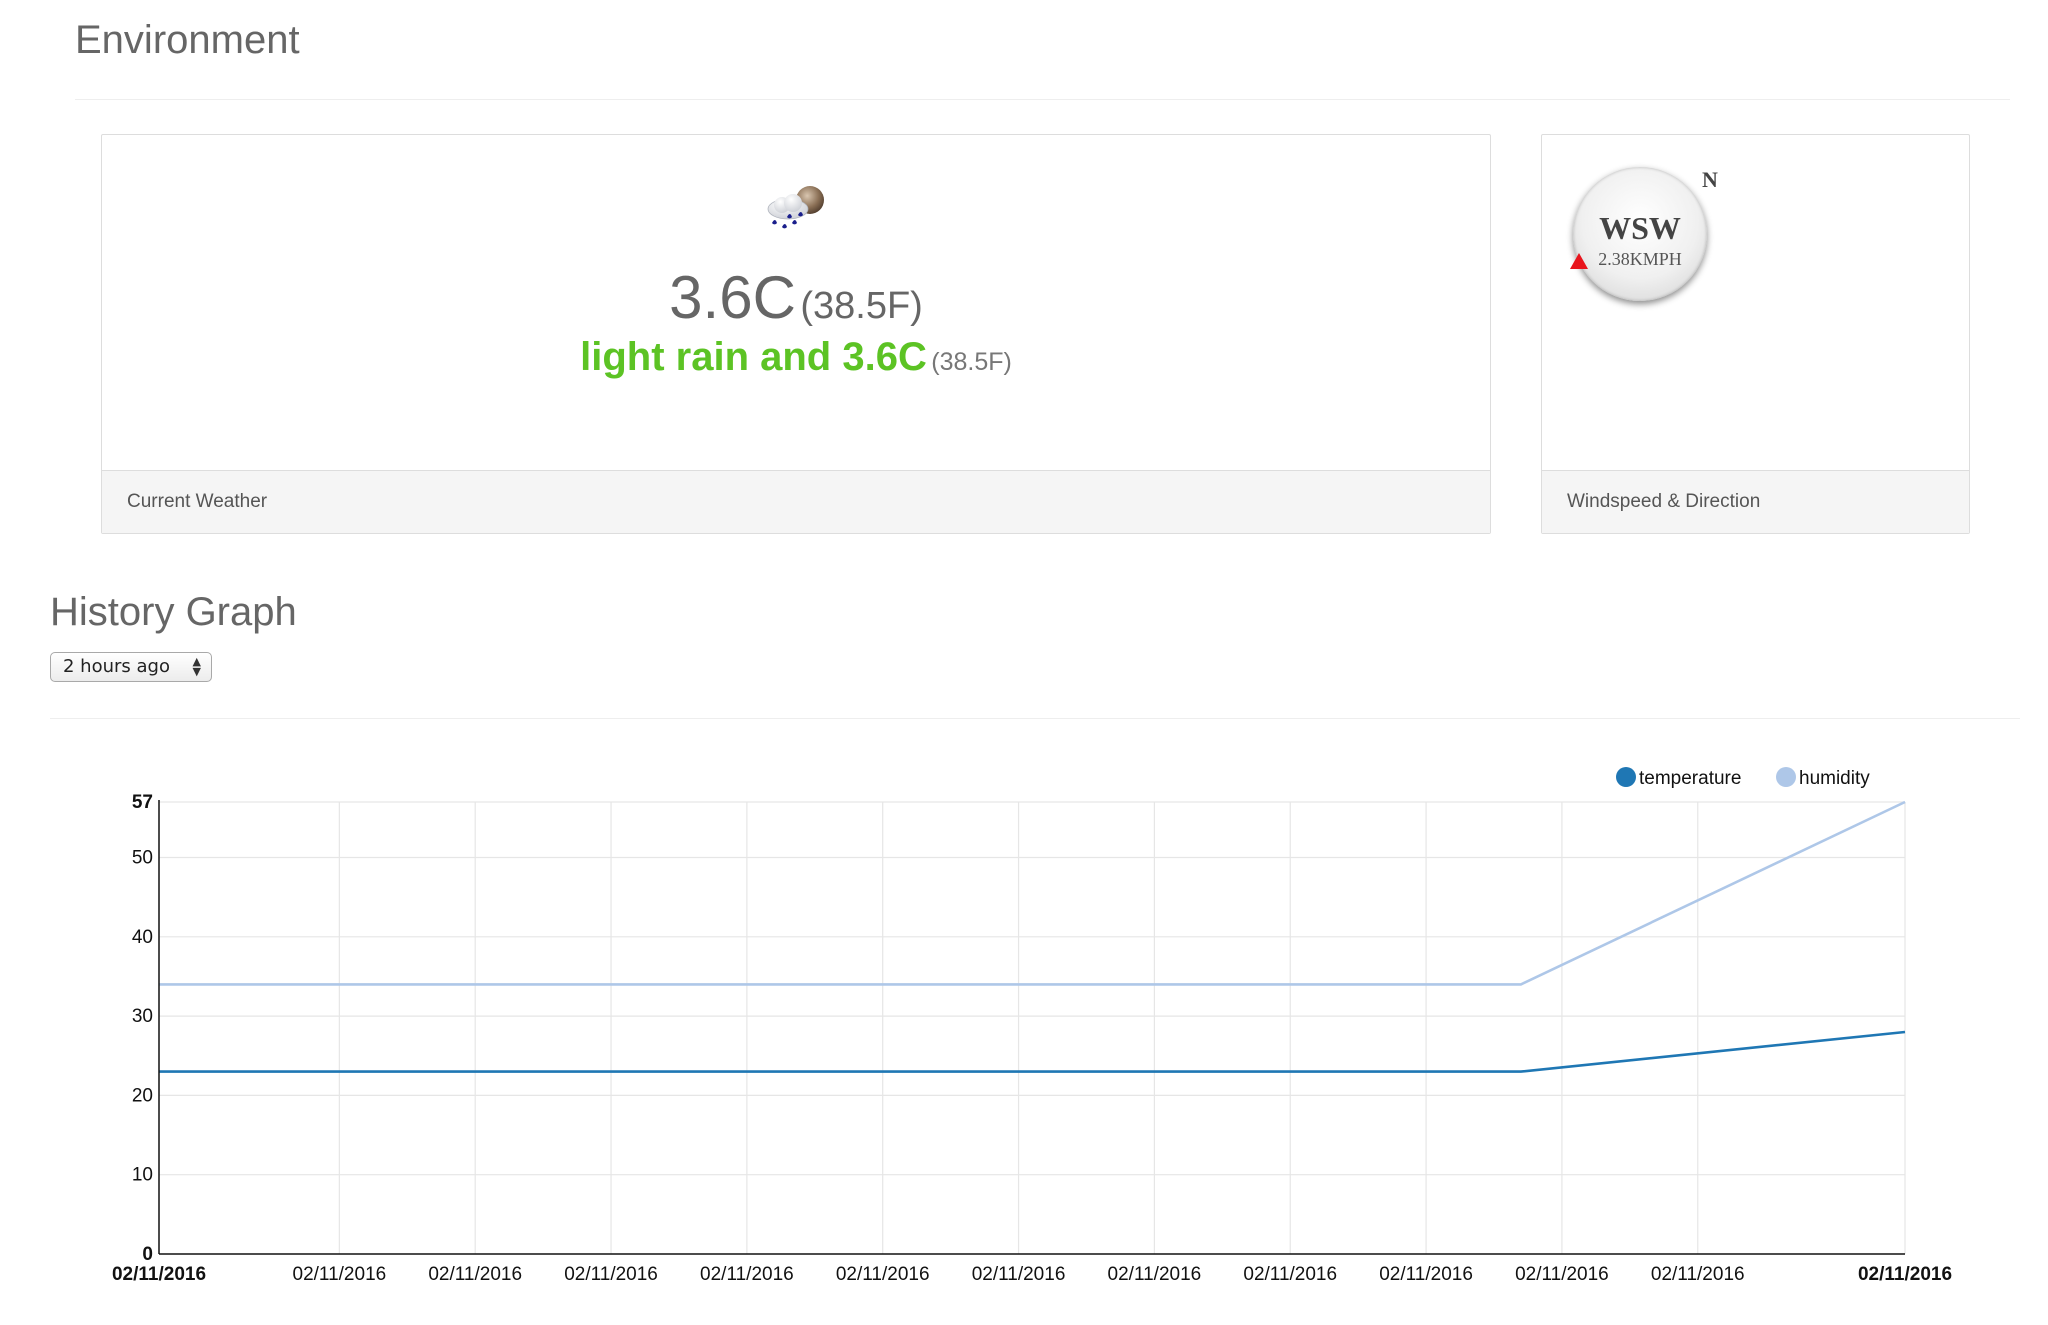 The width and height of the screenshot is (2048, 1325). I want to click on series-line-humidity, so click(1032, 893).